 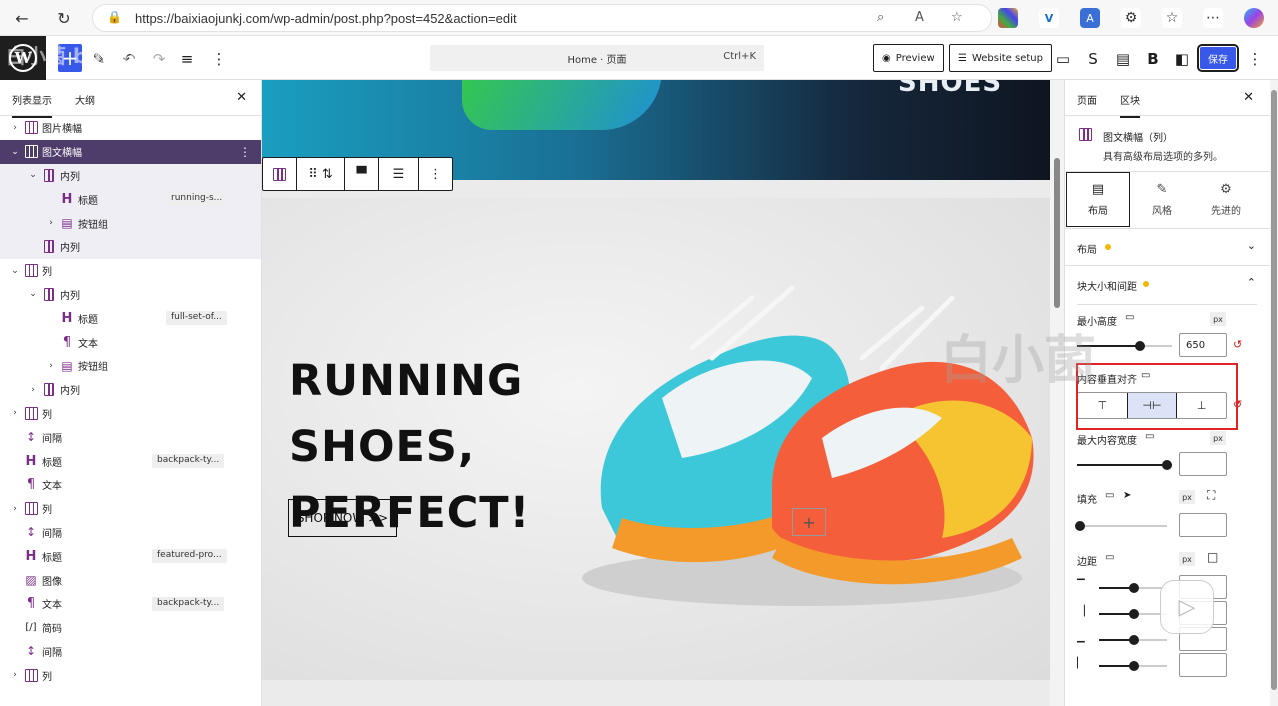 What do you see at coordinates (99, 59) in the screenshot?
I see `pencil-icon: ✎` at bounding box center [99, 59].